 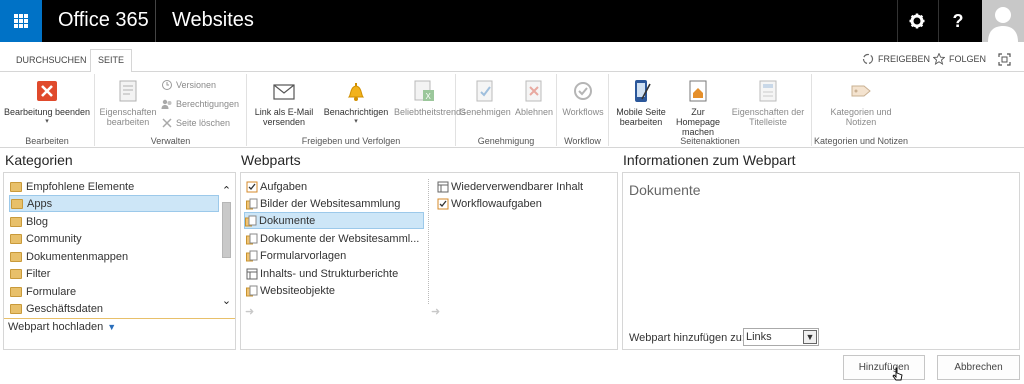 What do you see at coordinates (978, 367) in the screenshot?
I see `cancel-button: Abbrechen` at bounding box center [978, 367].